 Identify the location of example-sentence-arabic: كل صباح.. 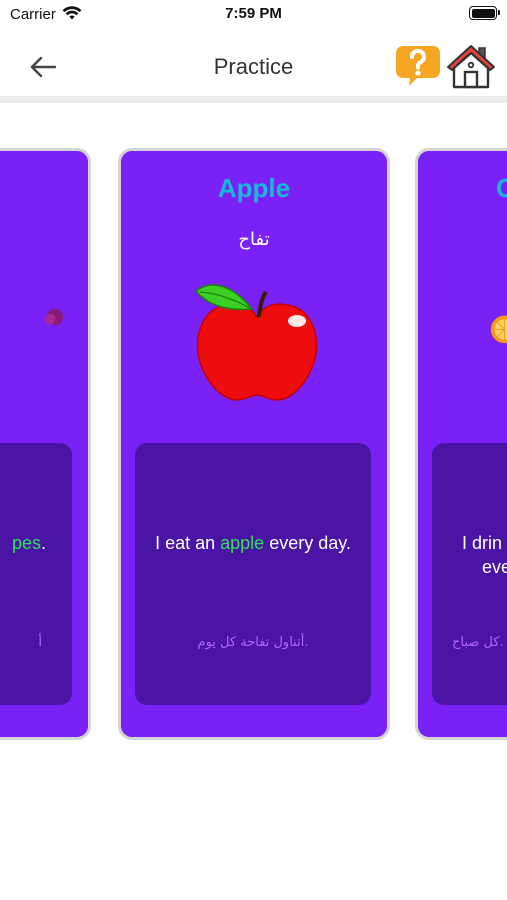
(478, 642).